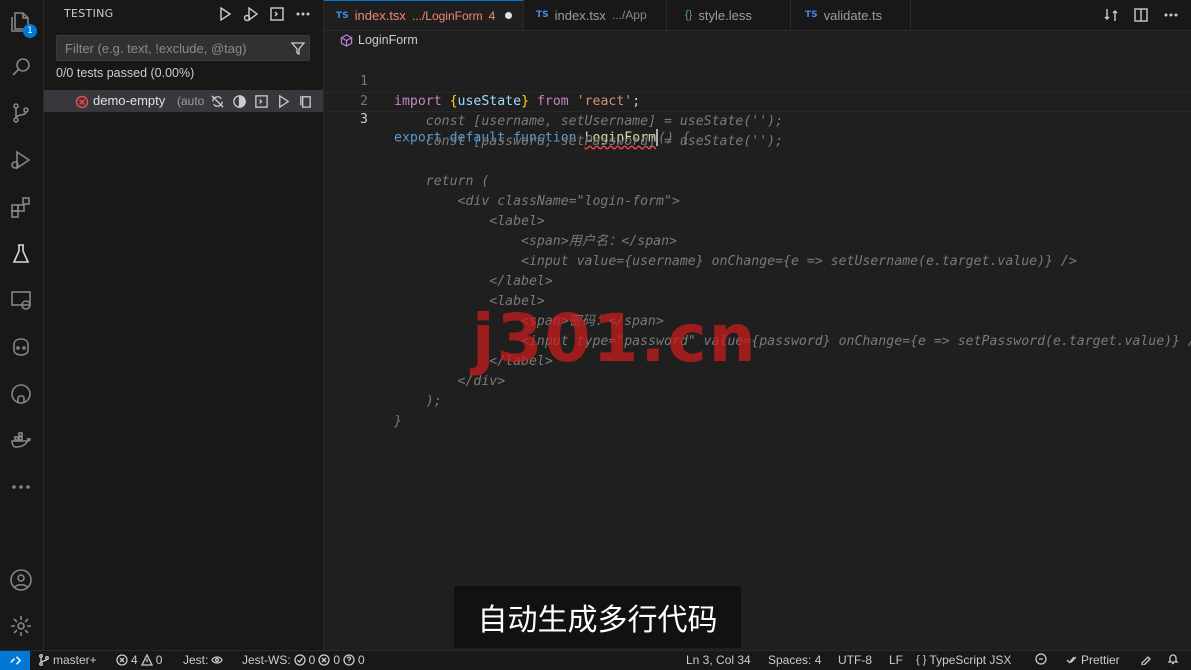 The height and width of the screenshot is (670, 1191). What do you see at coordinates (283, 101) in the screenshot?
I see `run-test-icon` at bounding box center [283, 101].